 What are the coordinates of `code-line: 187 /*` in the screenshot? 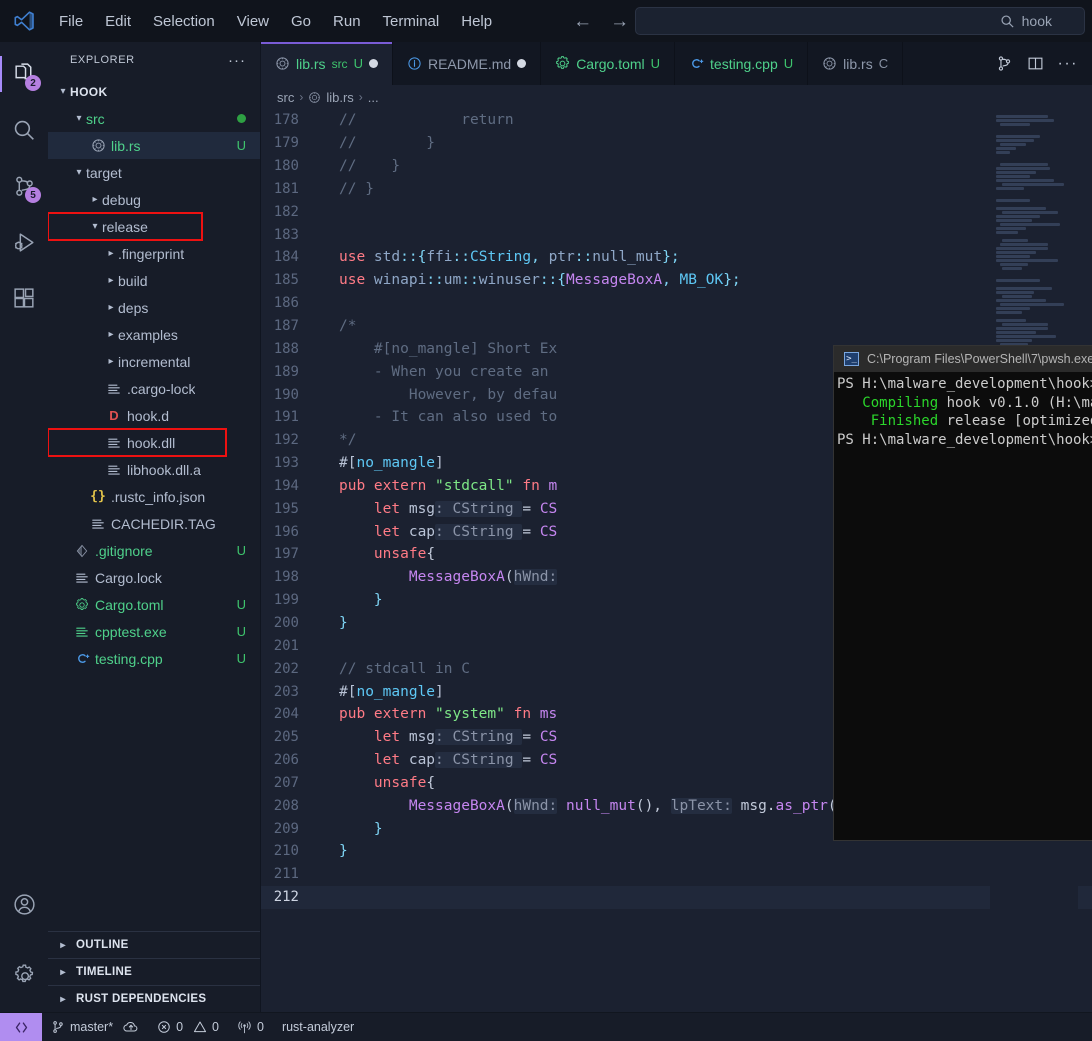 It's located at (676, 326).